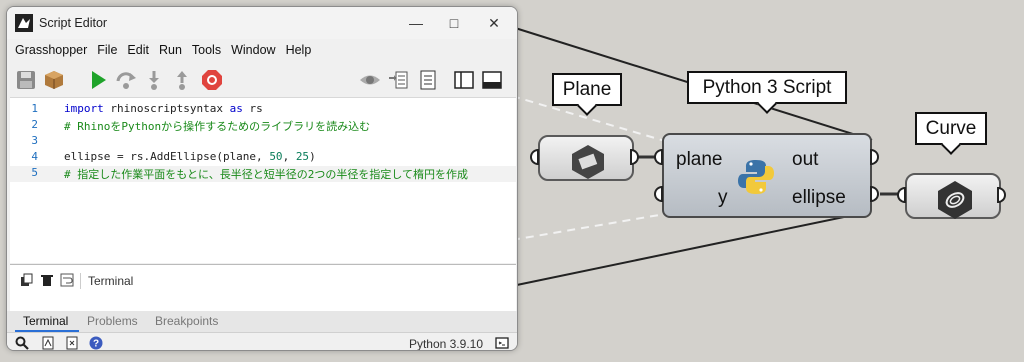  I want to click on plane-param-input-port, so click(534, 157).